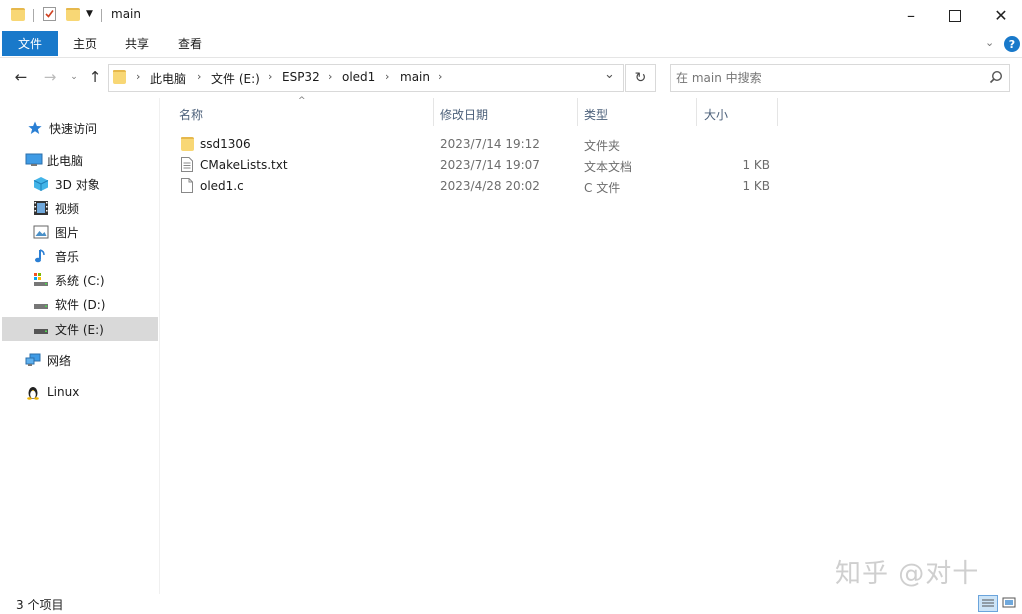 This screenshot has height=614, width=1022. What do you see at coordinates (40, 605) in the screenshot?
I see `status-item-count: 3 个项目` at bounding box center [40, 605].